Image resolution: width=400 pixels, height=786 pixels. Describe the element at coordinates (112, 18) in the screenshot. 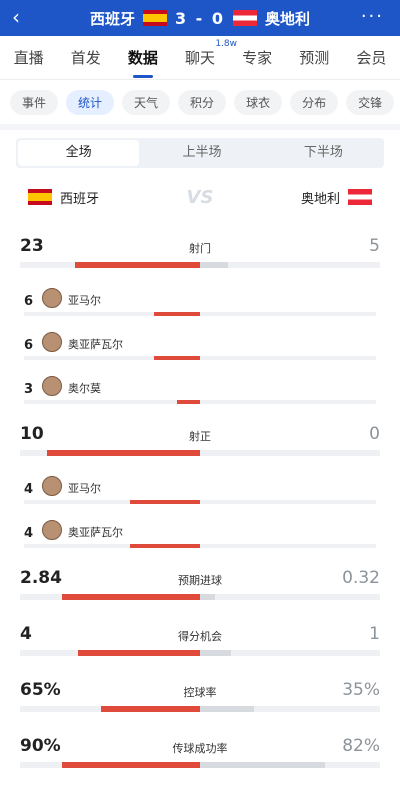

I see `home-team-name: 西班牙` at that location.